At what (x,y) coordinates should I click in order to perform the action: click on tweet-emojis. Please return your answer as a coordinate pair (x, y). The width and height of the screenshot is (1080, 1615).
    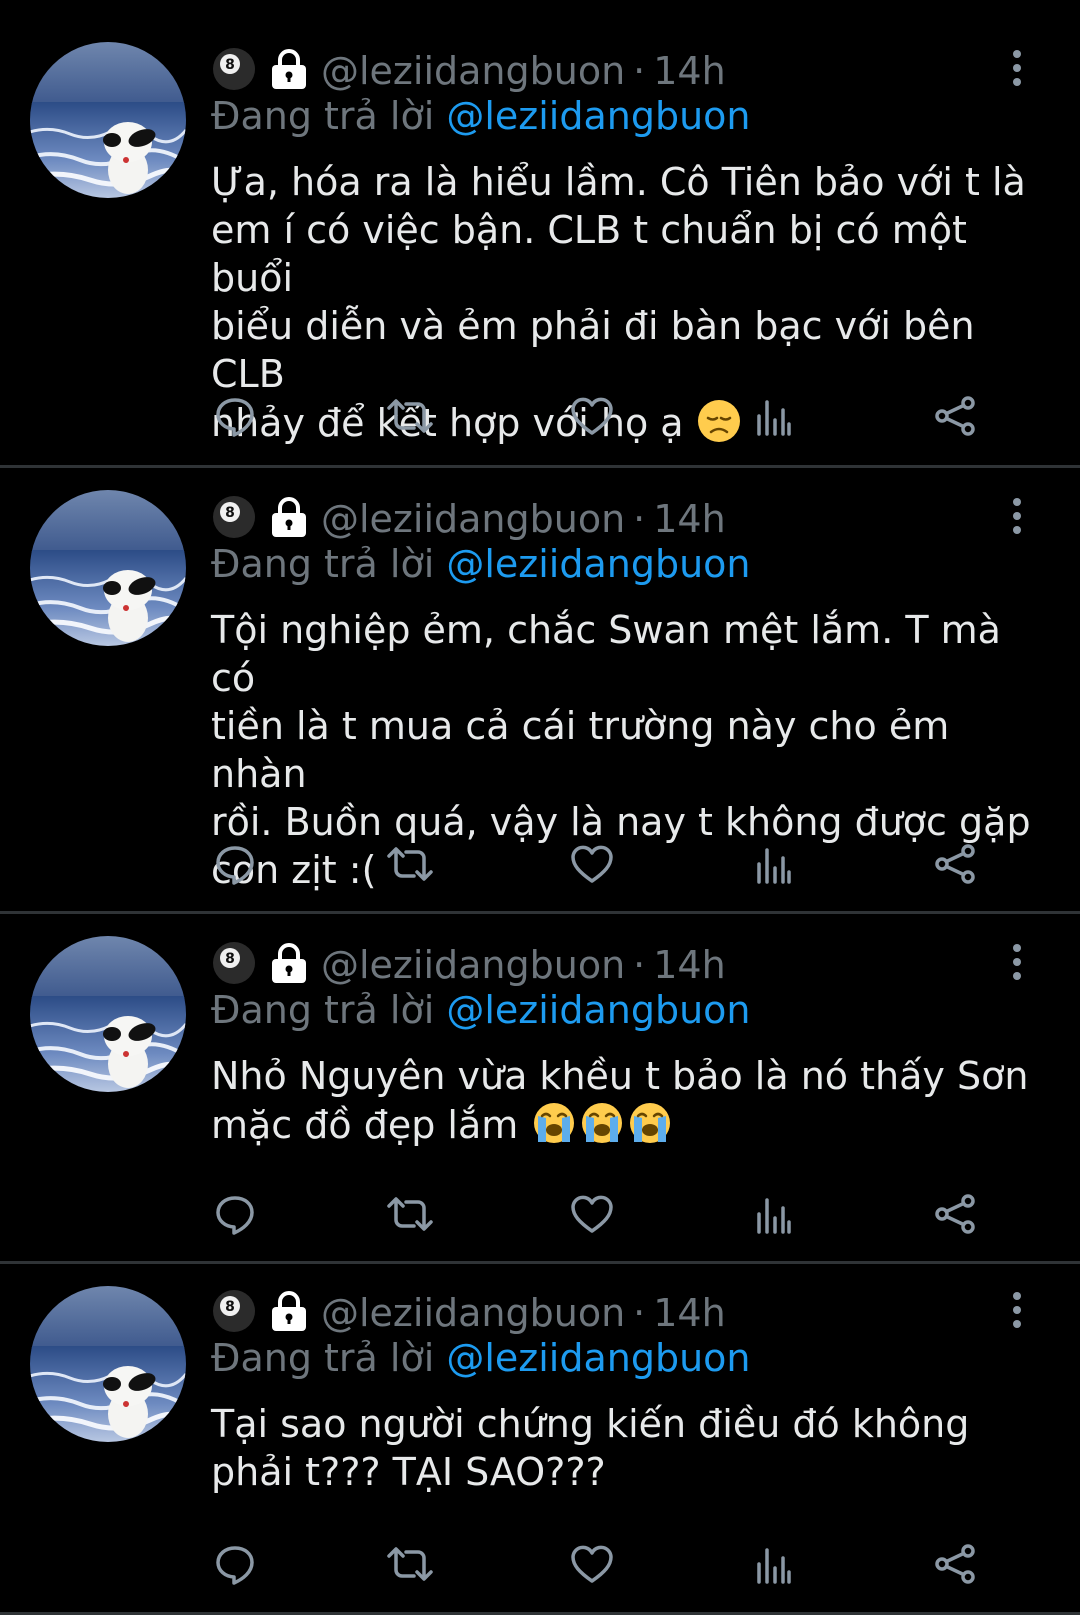
    Looking at the image, I should click on (596, 1125).